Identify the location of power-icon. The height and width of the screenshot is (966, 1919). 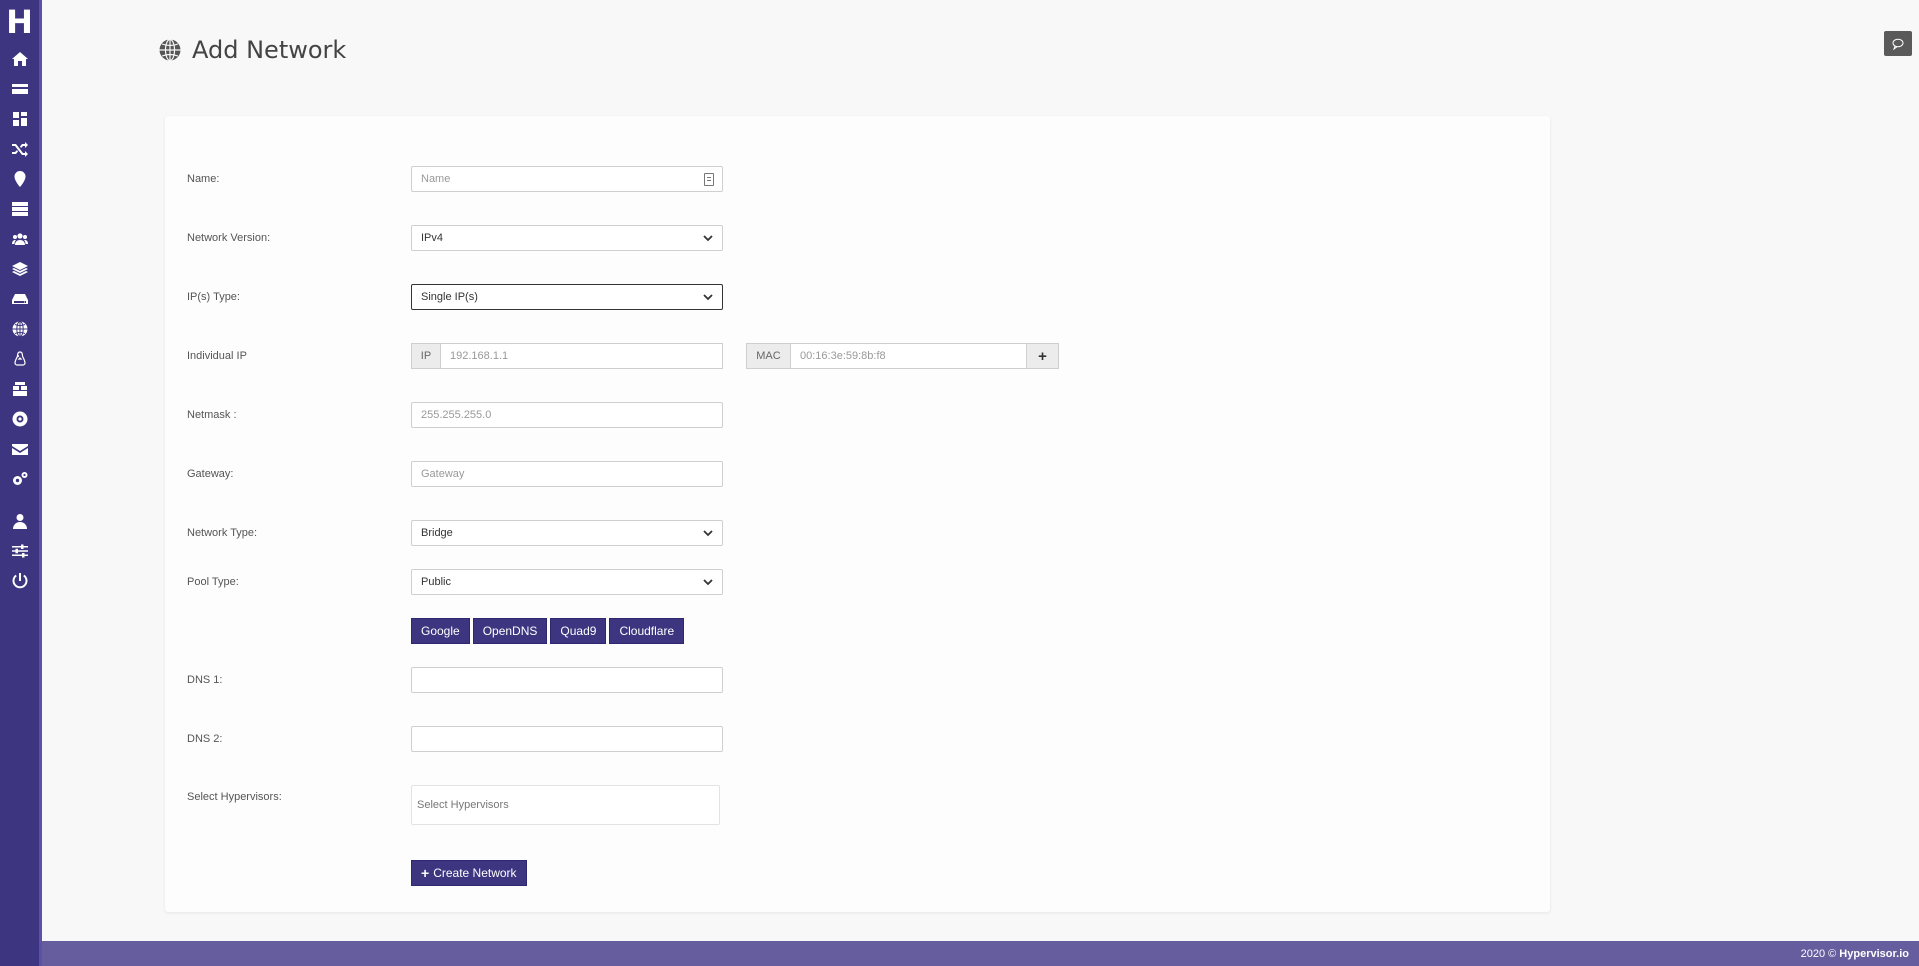
(19, 581).